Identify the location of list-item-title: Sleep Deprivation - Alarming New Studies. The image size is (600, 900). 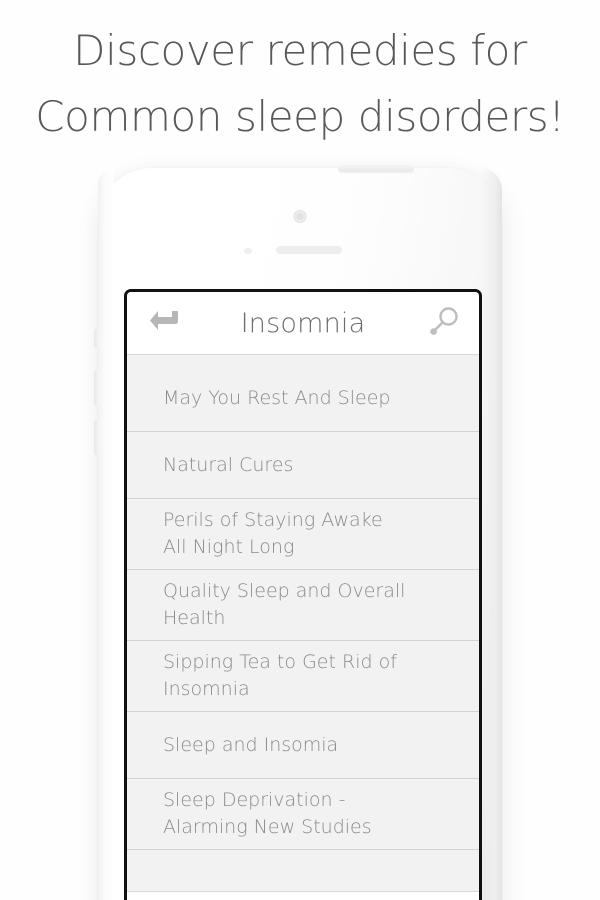
(267, 813).